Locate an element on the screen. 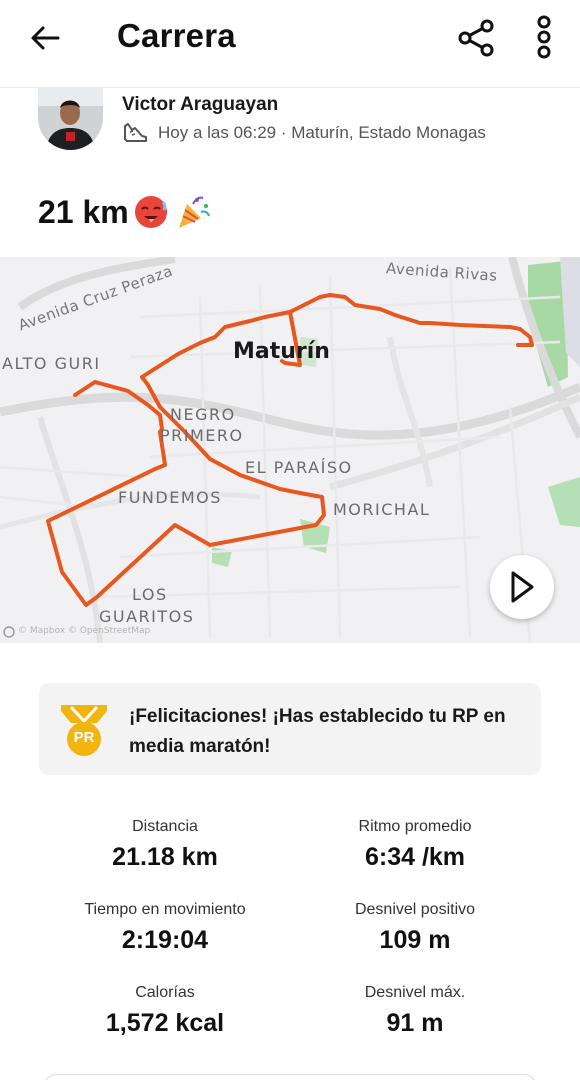  map-attribution: © Mapbox © OpenStreetMap is located at coordinates (84, 631).